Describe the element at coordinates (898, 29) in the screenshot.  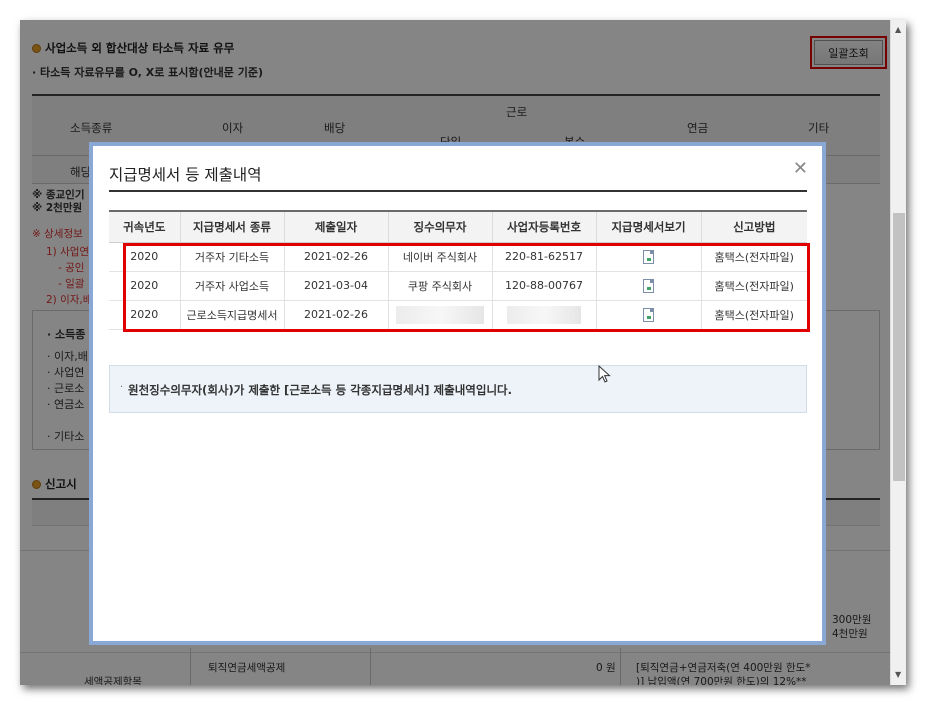
I see `scroll-up-icon: ▲` at that location.